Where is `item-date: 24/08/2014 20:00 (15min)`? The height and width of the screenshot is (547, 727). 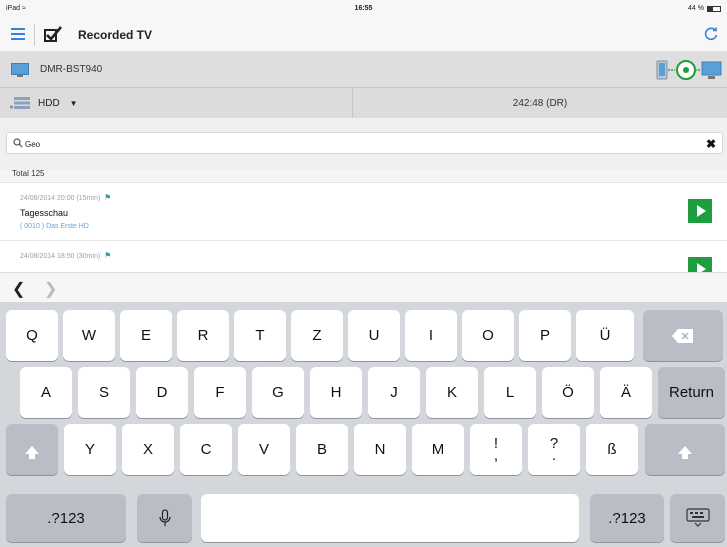 item-date: 24/08/2014 20:00 (15min) is located at coordinates (60, 198).